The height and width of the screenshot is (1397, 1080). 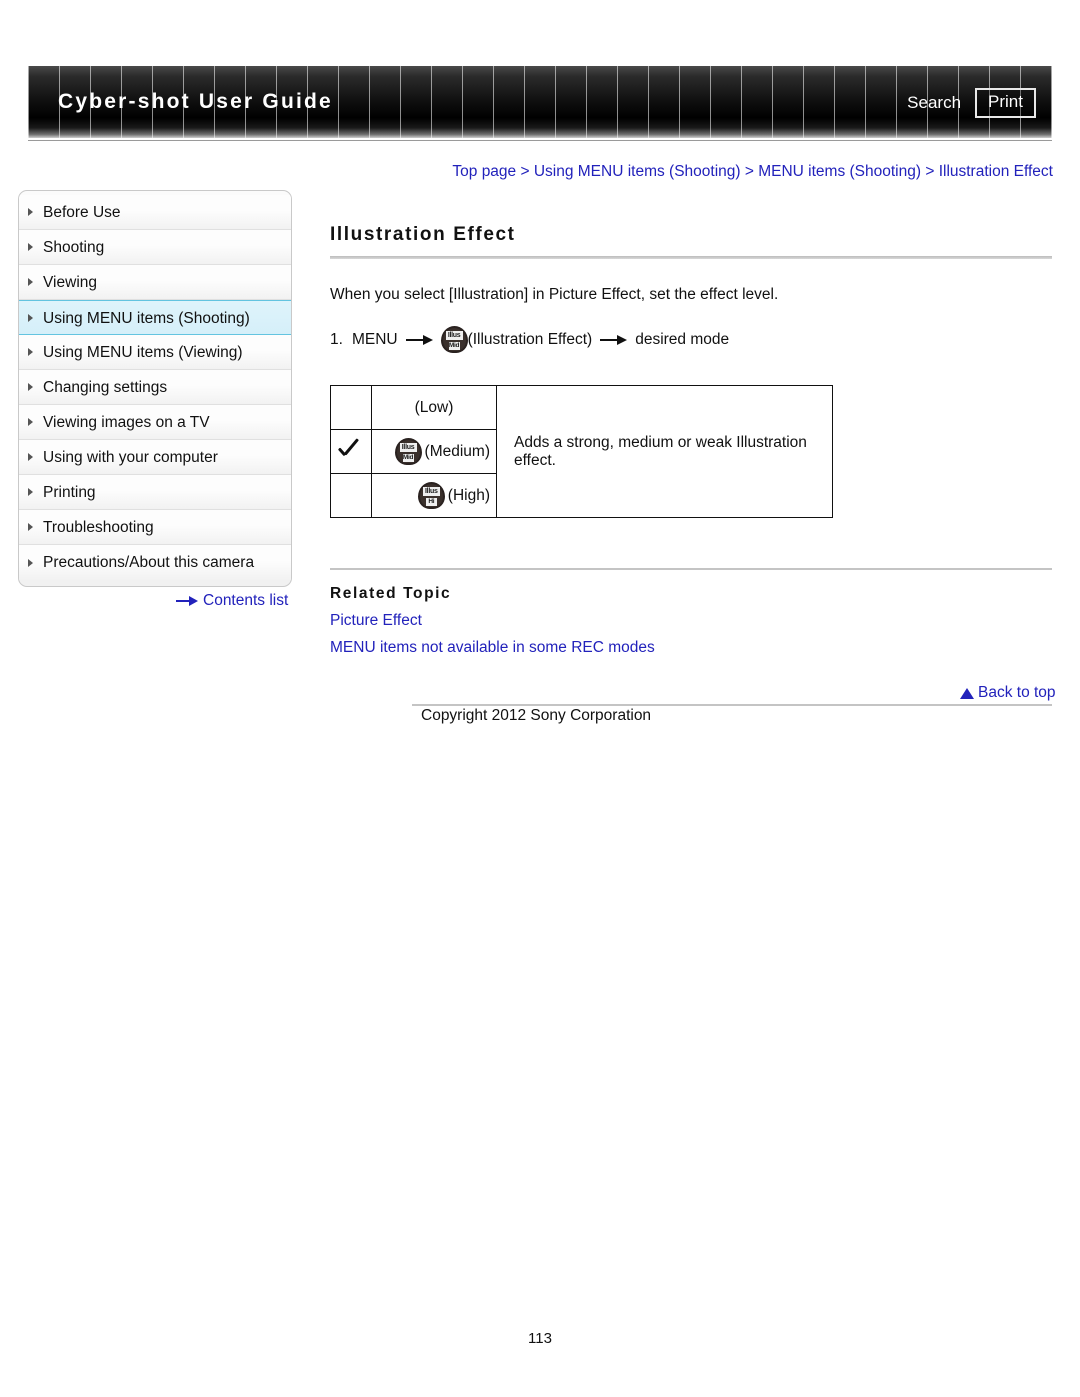 I want to click on sidebar-item-label: Using MENU items (Shooting), so click(x=146, y=318).